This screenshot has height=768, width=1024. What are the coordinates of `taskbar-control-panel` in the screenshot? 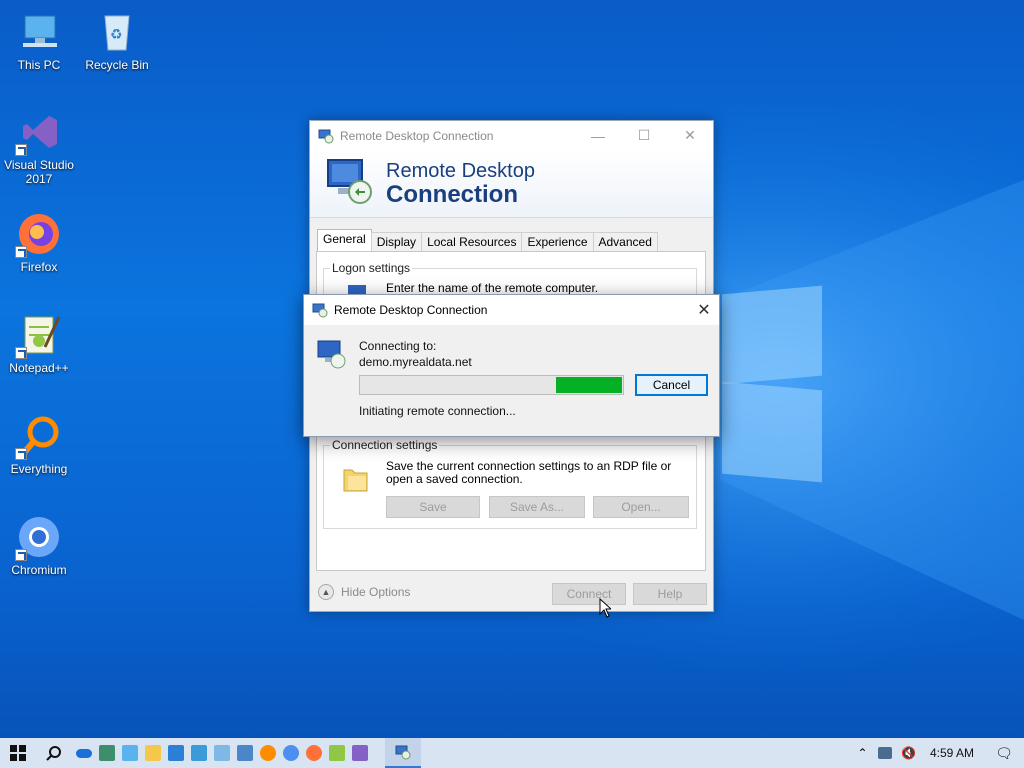 It's located at (198, 753).